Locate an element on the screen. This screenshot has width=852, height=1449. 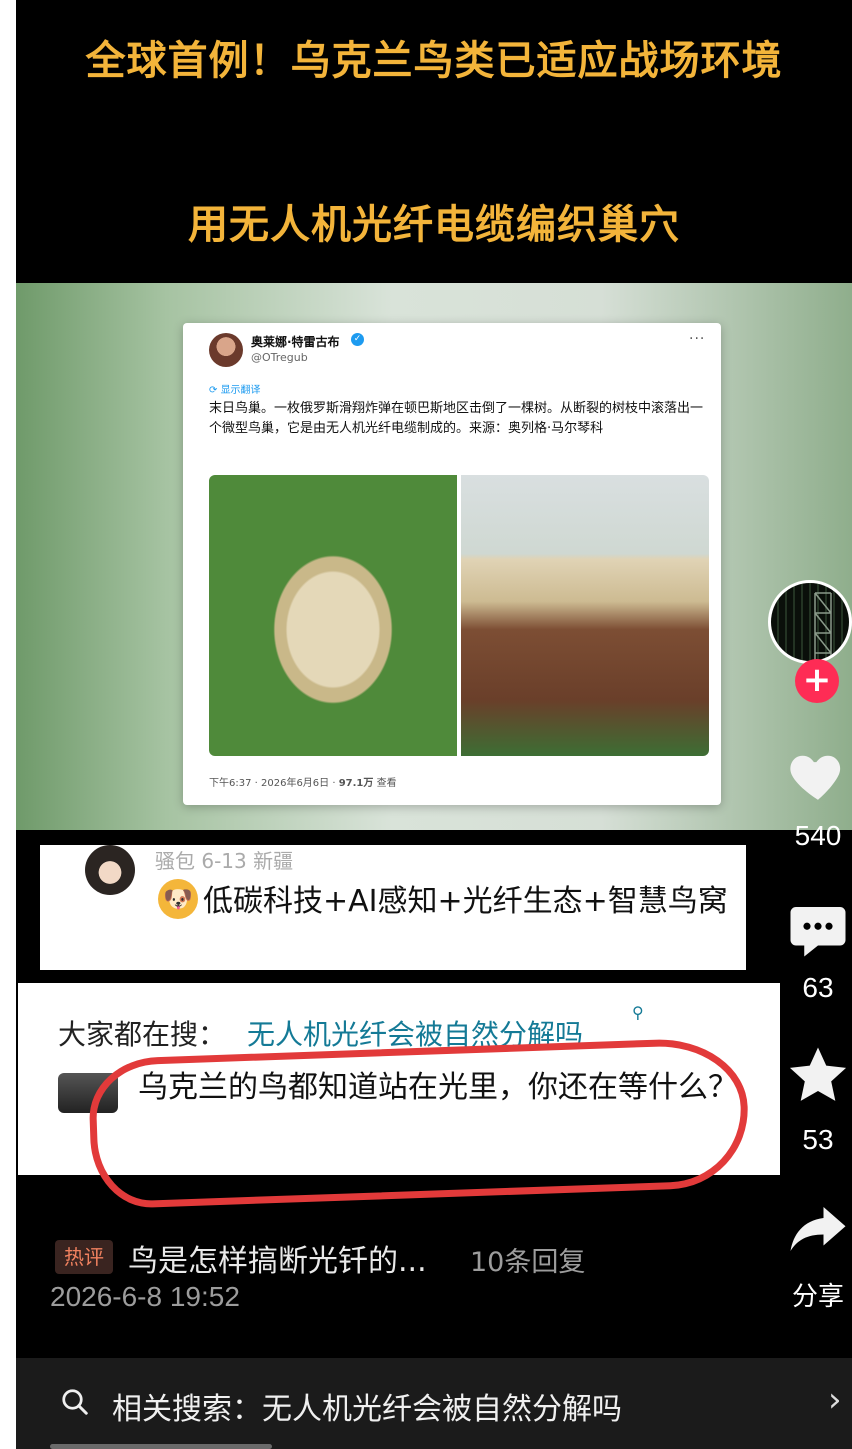
like-button is located at coordinates (818, 777).